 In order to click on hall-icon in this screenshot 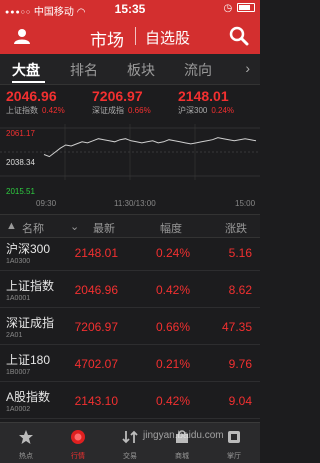, I will do `click(234, 437)`.